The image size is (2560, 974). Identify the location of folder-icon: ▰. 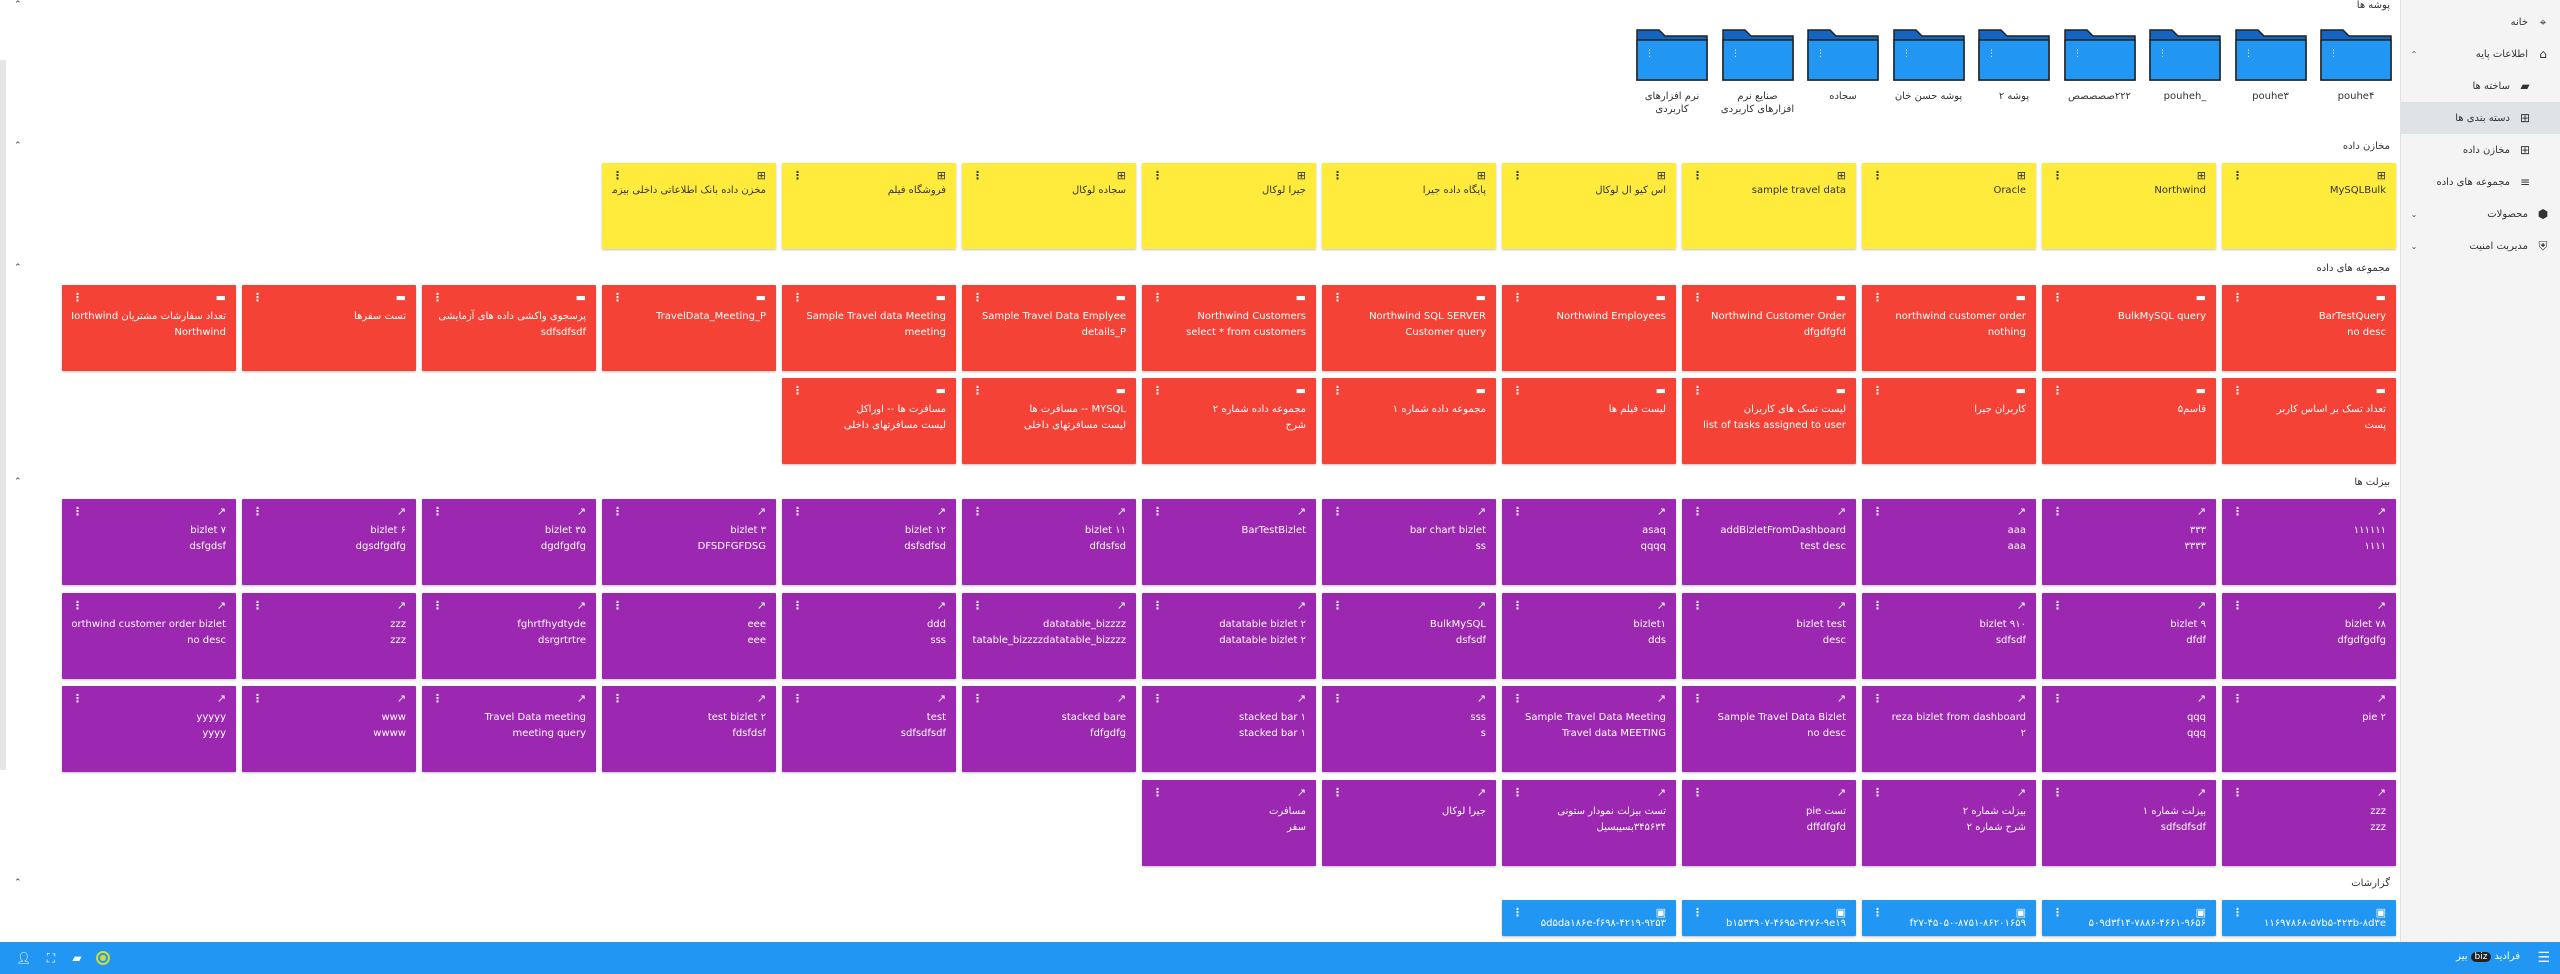
(77, 958).